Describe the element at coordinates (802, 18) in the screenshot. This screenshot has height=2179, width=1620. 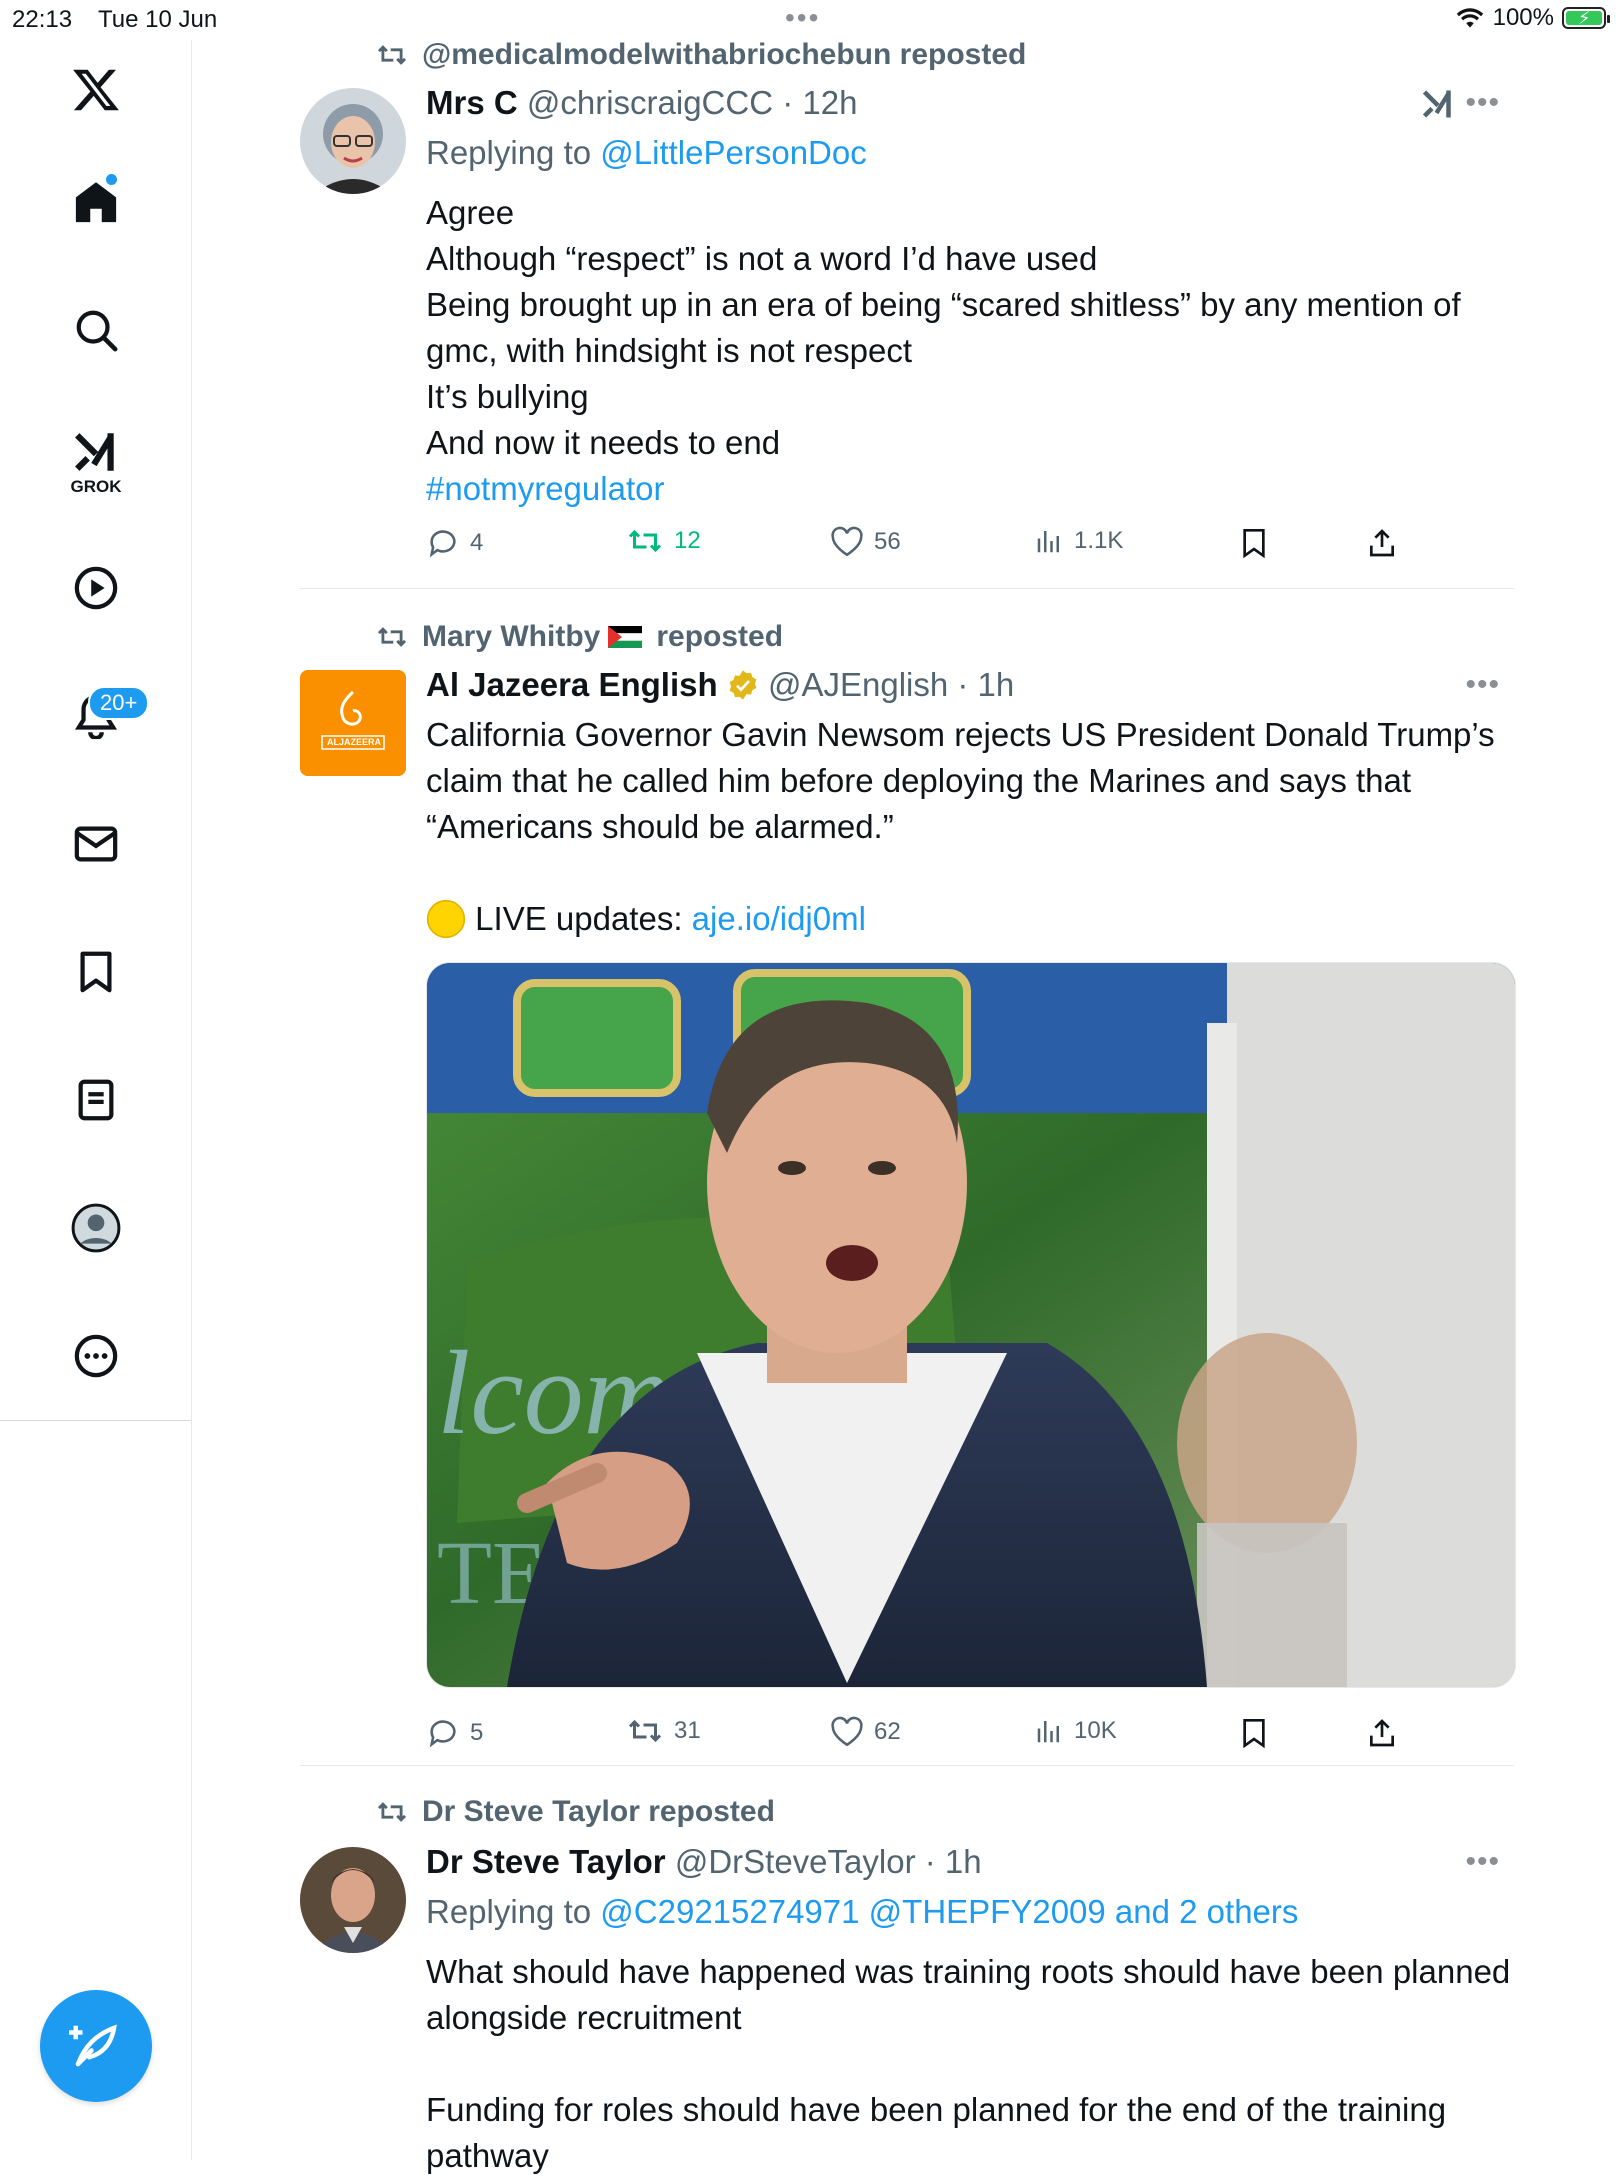
I see `multitask-dots-icon: •••` at that location.